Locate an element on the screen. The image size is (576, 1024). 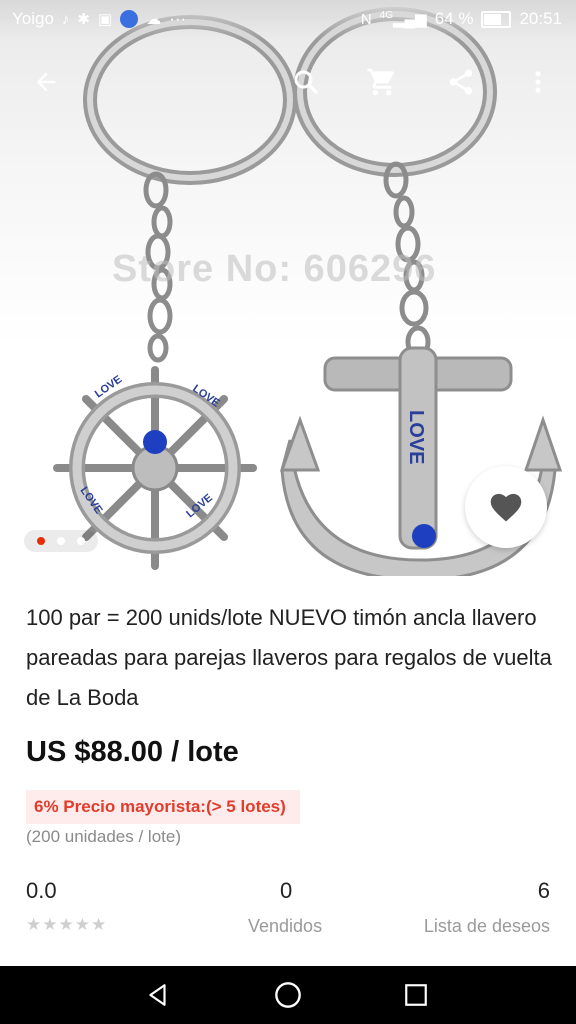
search-icon is located at coordinates (306, 82).